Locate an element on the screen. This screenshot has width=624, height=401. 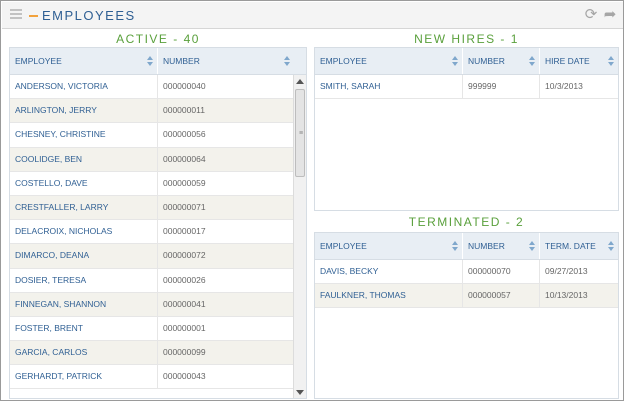
employee-number-cell: 000000059 is located at coordinates (184, 182).